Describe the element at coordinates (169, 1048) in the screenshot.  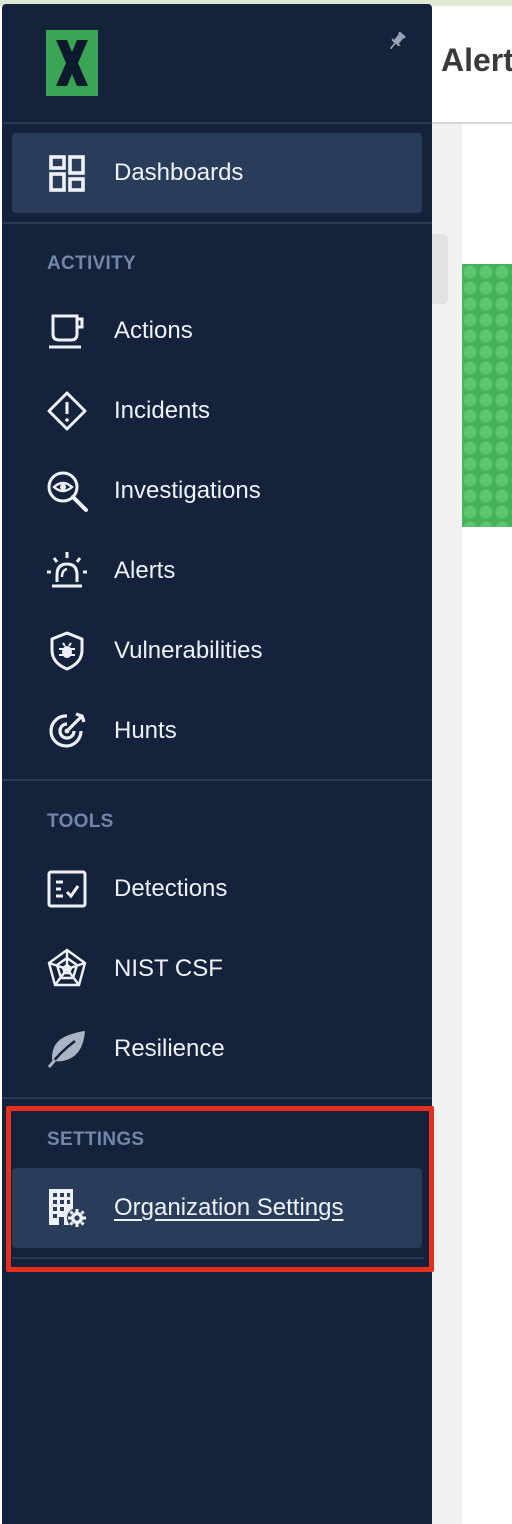
I see `sidebar-item-label: Resilience` at that location.